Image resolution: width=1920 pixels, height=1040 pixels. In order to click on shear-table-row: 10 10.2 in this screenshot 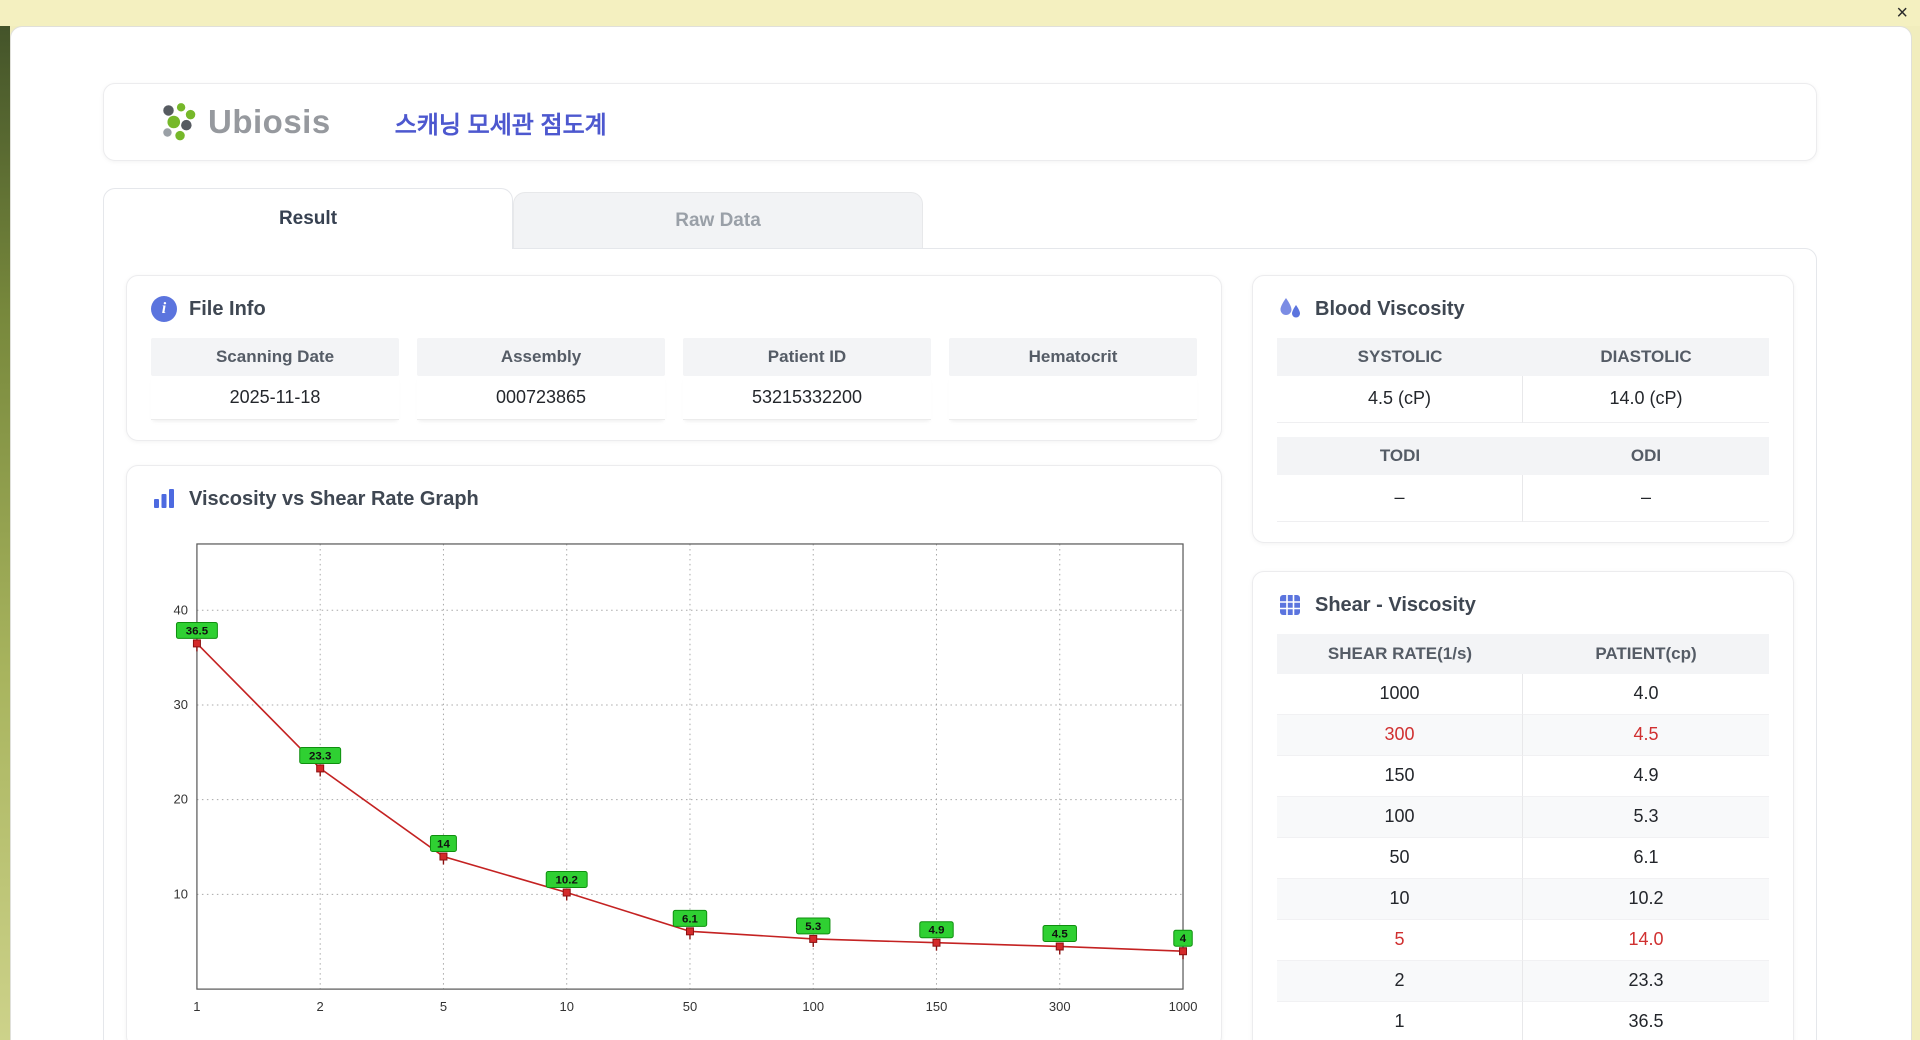, I will do `click(1523, 899)`.